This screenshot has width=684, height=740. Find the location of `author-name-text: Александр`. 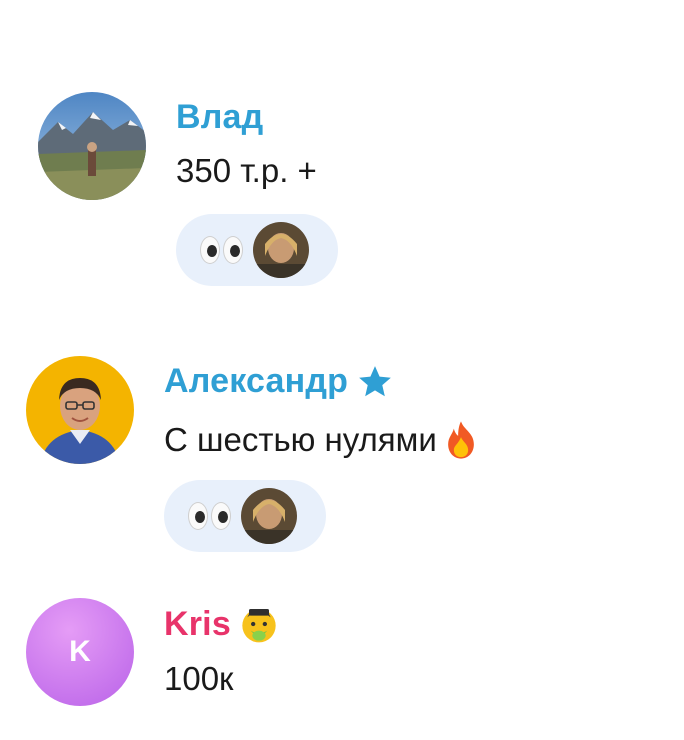

author-name-text: Александр is located at coordinates (256, 381).